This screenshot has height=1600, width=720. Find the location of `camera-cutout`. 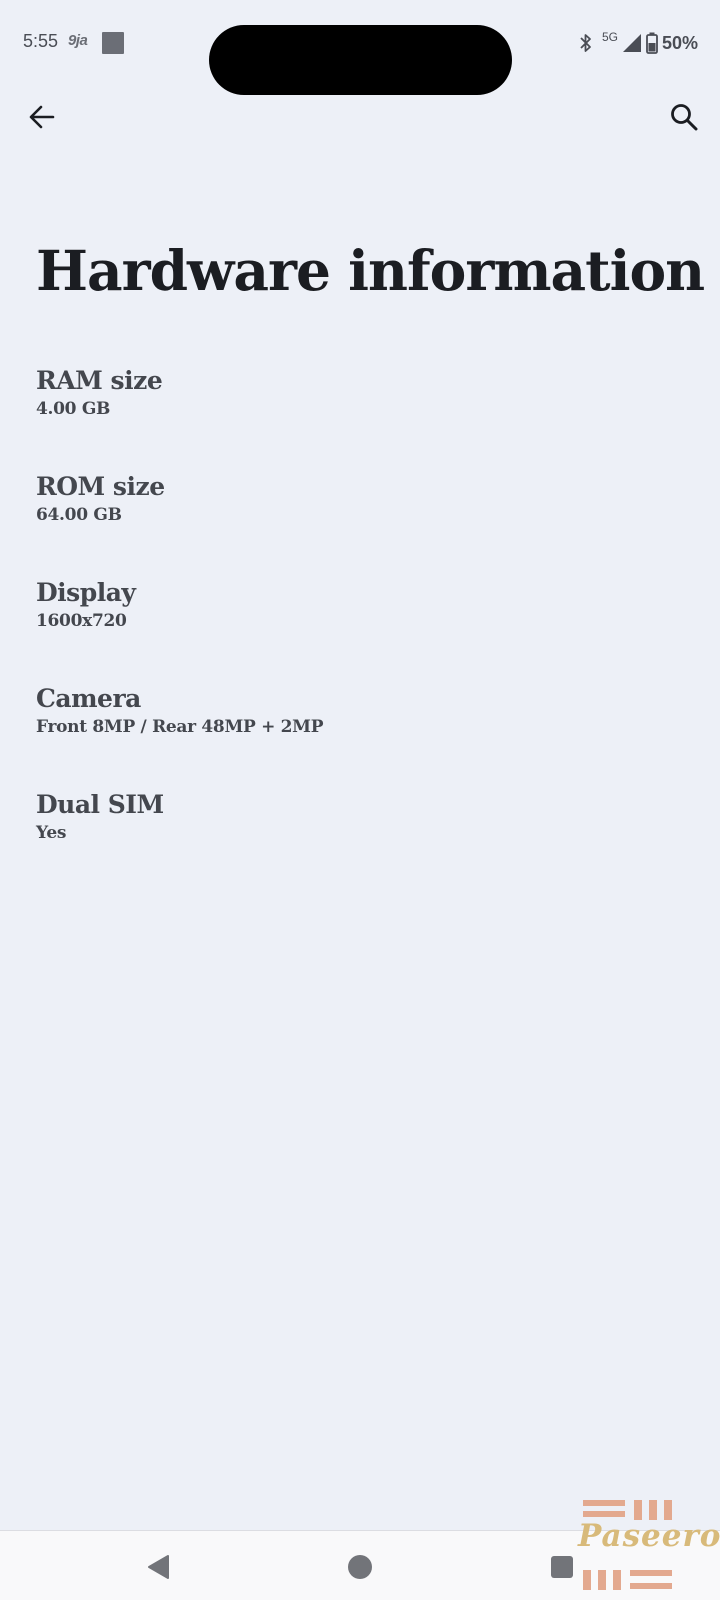

camera-cutout is located at coordinates (360, 60).